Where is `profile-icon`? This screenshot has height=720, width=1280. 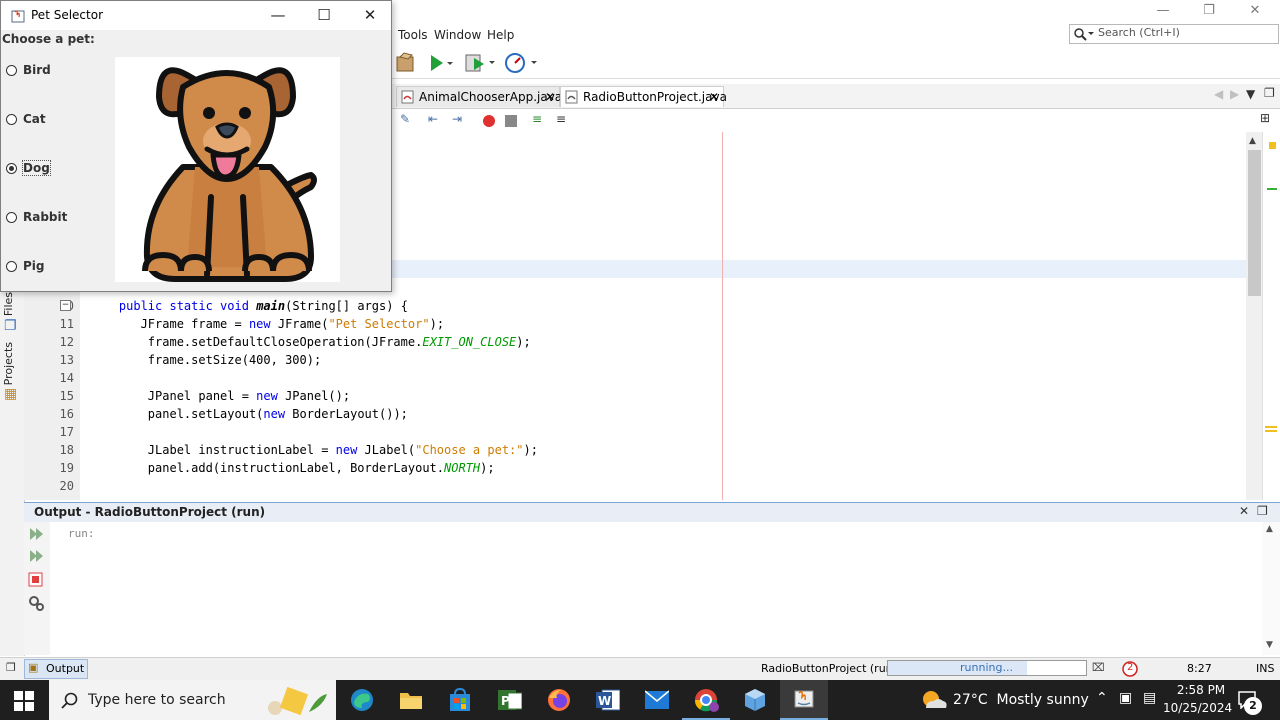 profile-icon is located at coordinates (522, 63).